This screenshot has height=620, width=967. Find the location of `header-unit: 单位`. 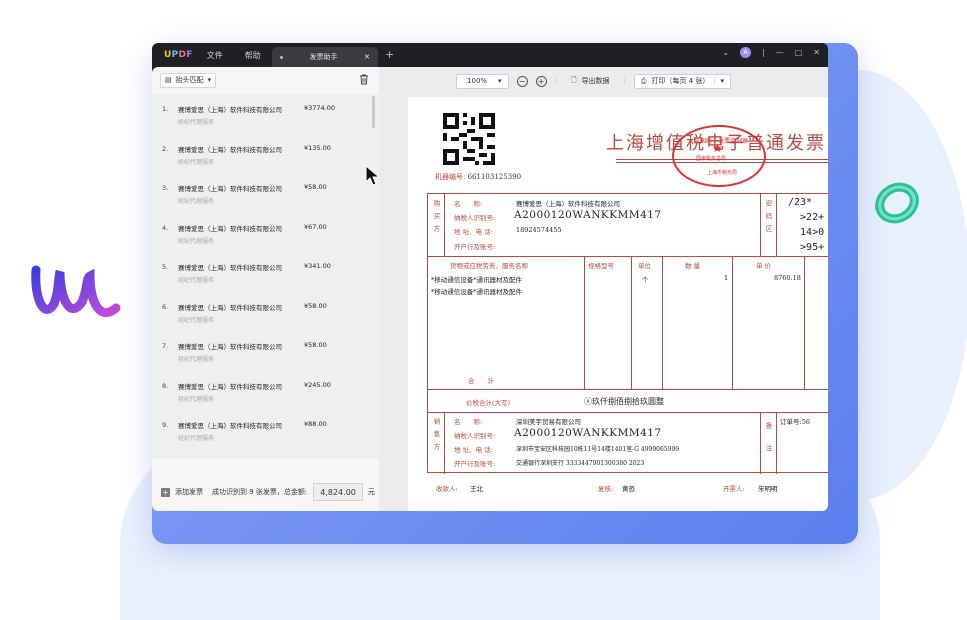

header-unit: 单位 is located at coordinates (644, 266).